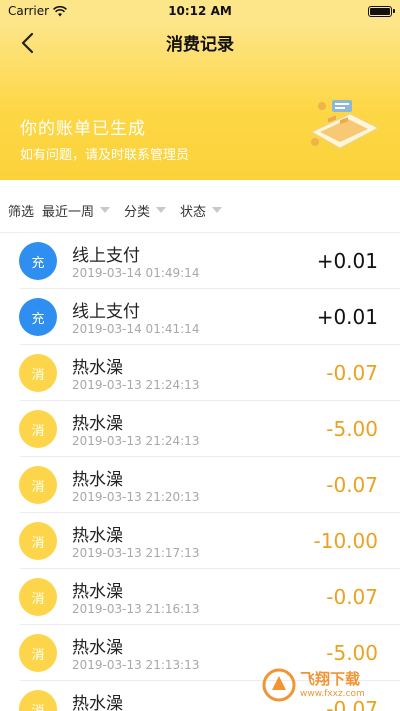 The image size is (400, 711). I want to click on record-row: 消热水澡 2019-03-13 21:20:13 -0.07, so click(200, 485).